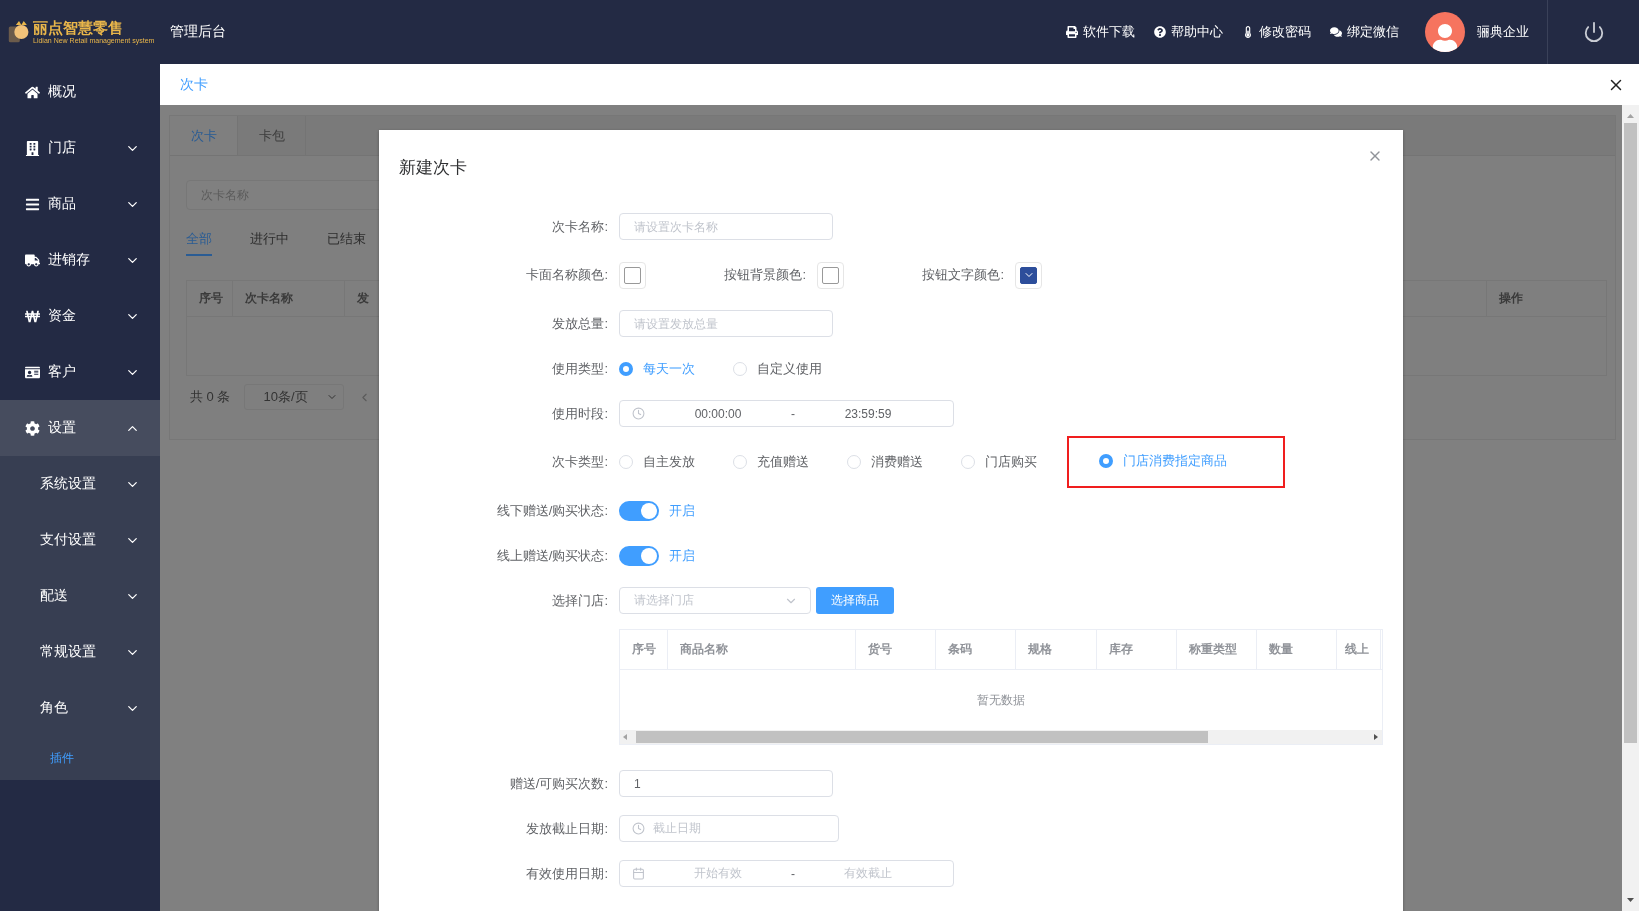  I want to click on sidebar-item: 概况, so click(80, 92).